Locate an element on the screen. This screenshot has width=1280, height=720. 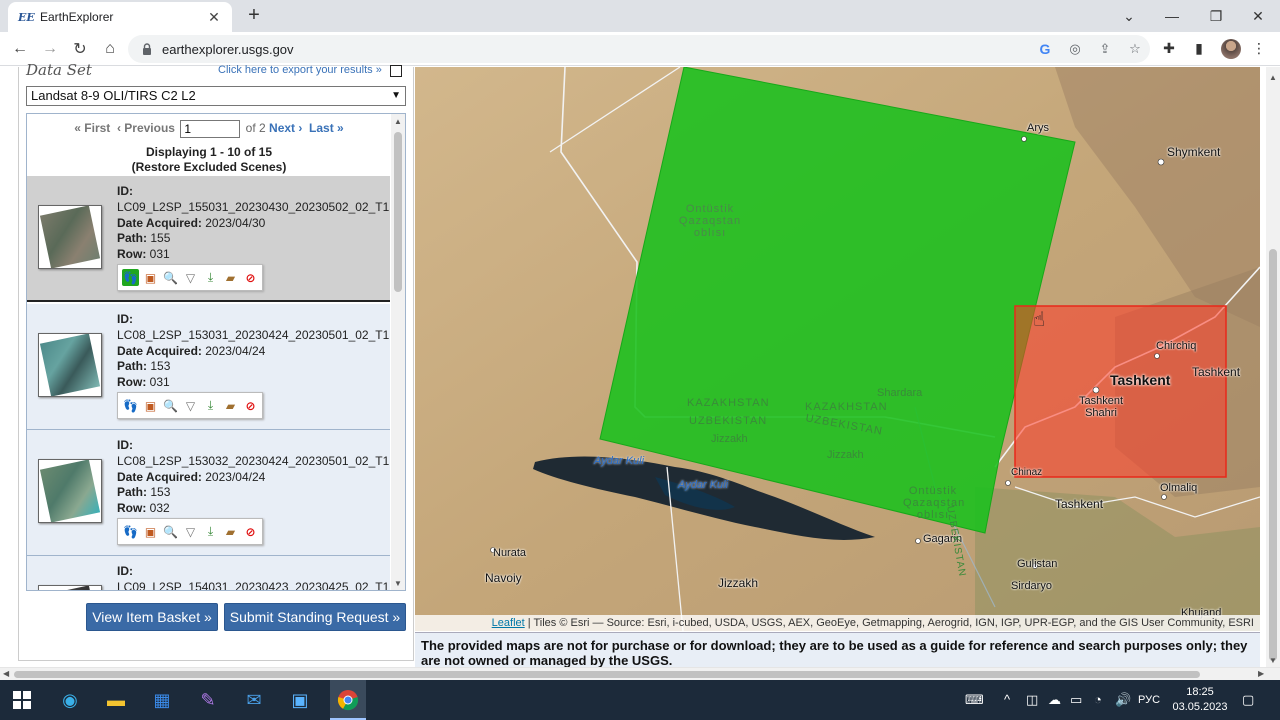
next-page-link: Next › is located at coordinates (285, 128).